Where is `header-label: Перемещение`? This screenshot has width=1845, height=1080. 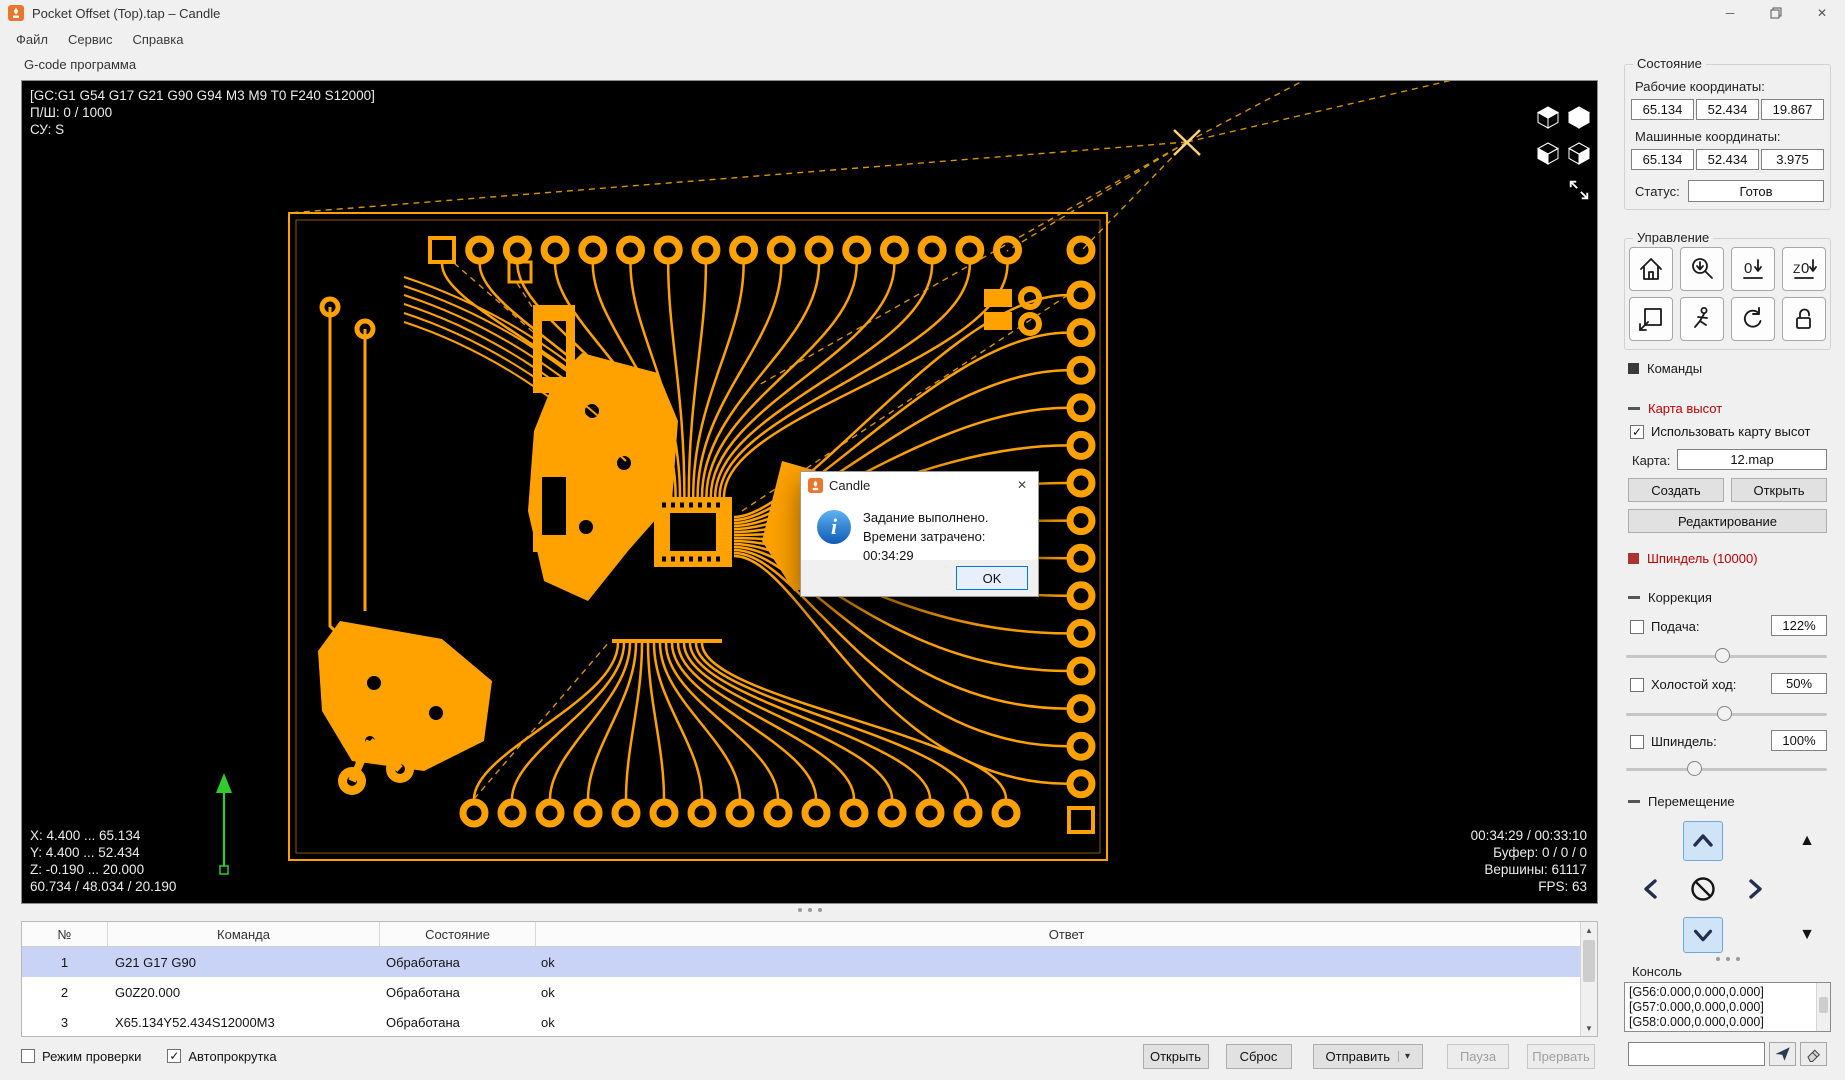
header-label: Перемещение is located at coordinates (1691, 801).